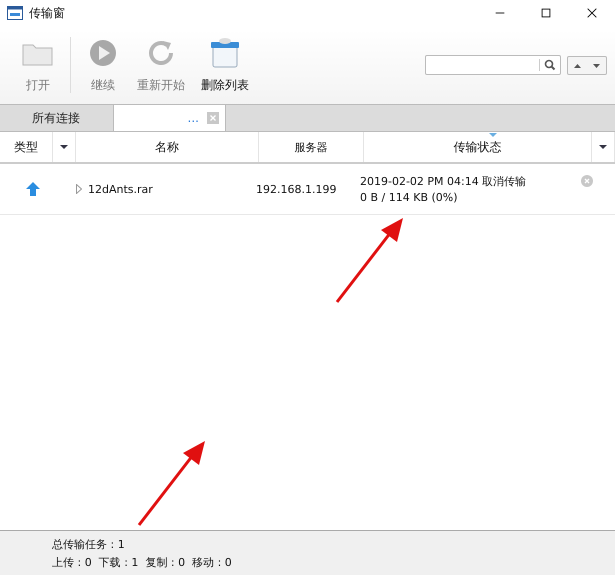  Describe the element at coordinates (297, 189) in the screenshot. I see `table-cell-text: 192.168.1.199` at that location.